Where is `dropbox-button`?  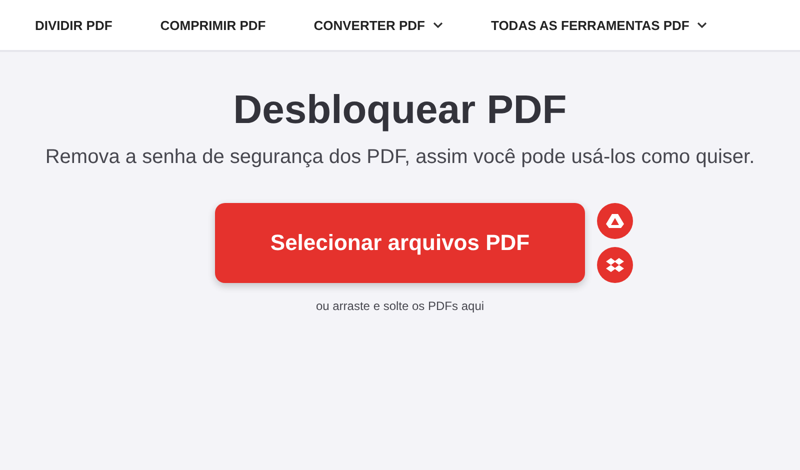
dropbox-button is located at coordinates (615, 265).